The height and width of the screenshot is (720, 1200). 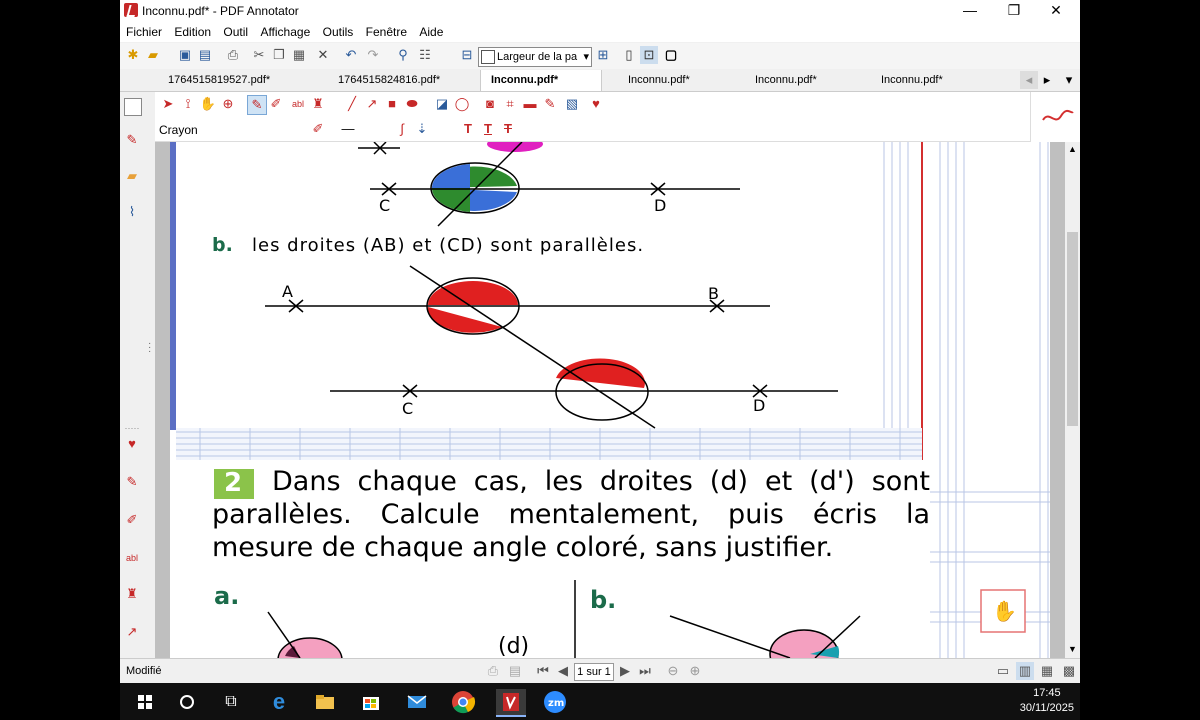 I want to click on open-folder-icon: ▰, so click(x=153, y=55).